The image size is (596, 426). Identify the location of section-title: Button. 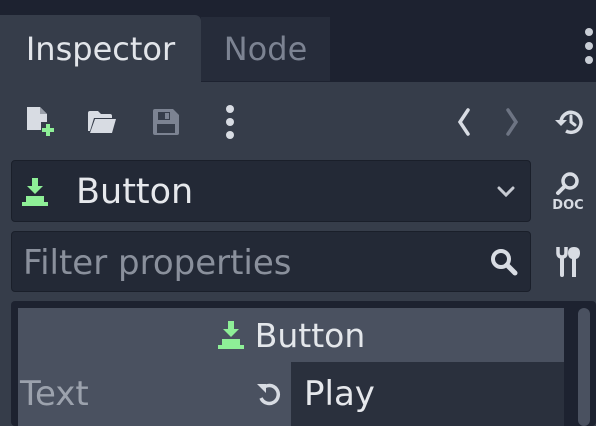
(310, 335).